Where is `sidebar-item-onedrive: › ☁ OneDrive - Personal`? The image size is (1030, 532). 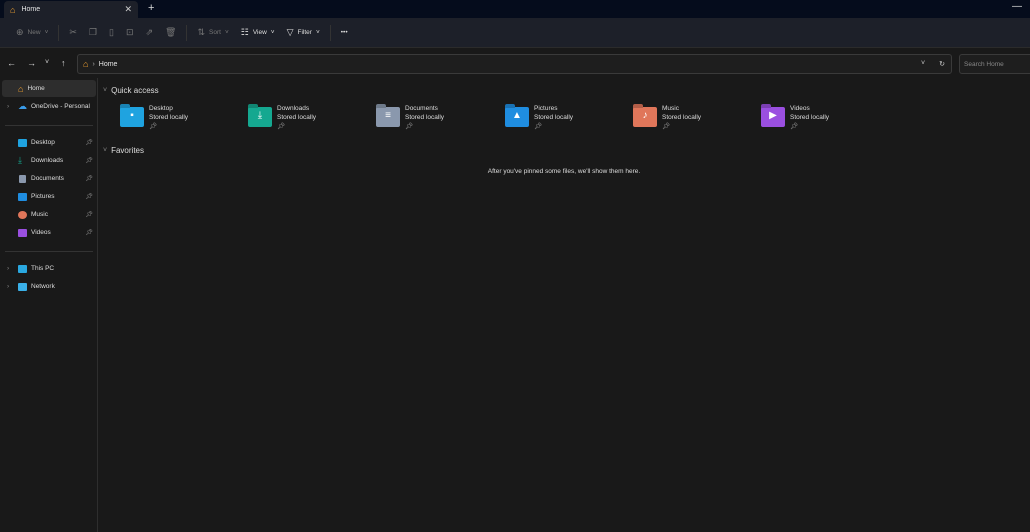
sidebar-item-onedrive: › ☁ OneDrive - Personal is located at coordinates (49, 106).